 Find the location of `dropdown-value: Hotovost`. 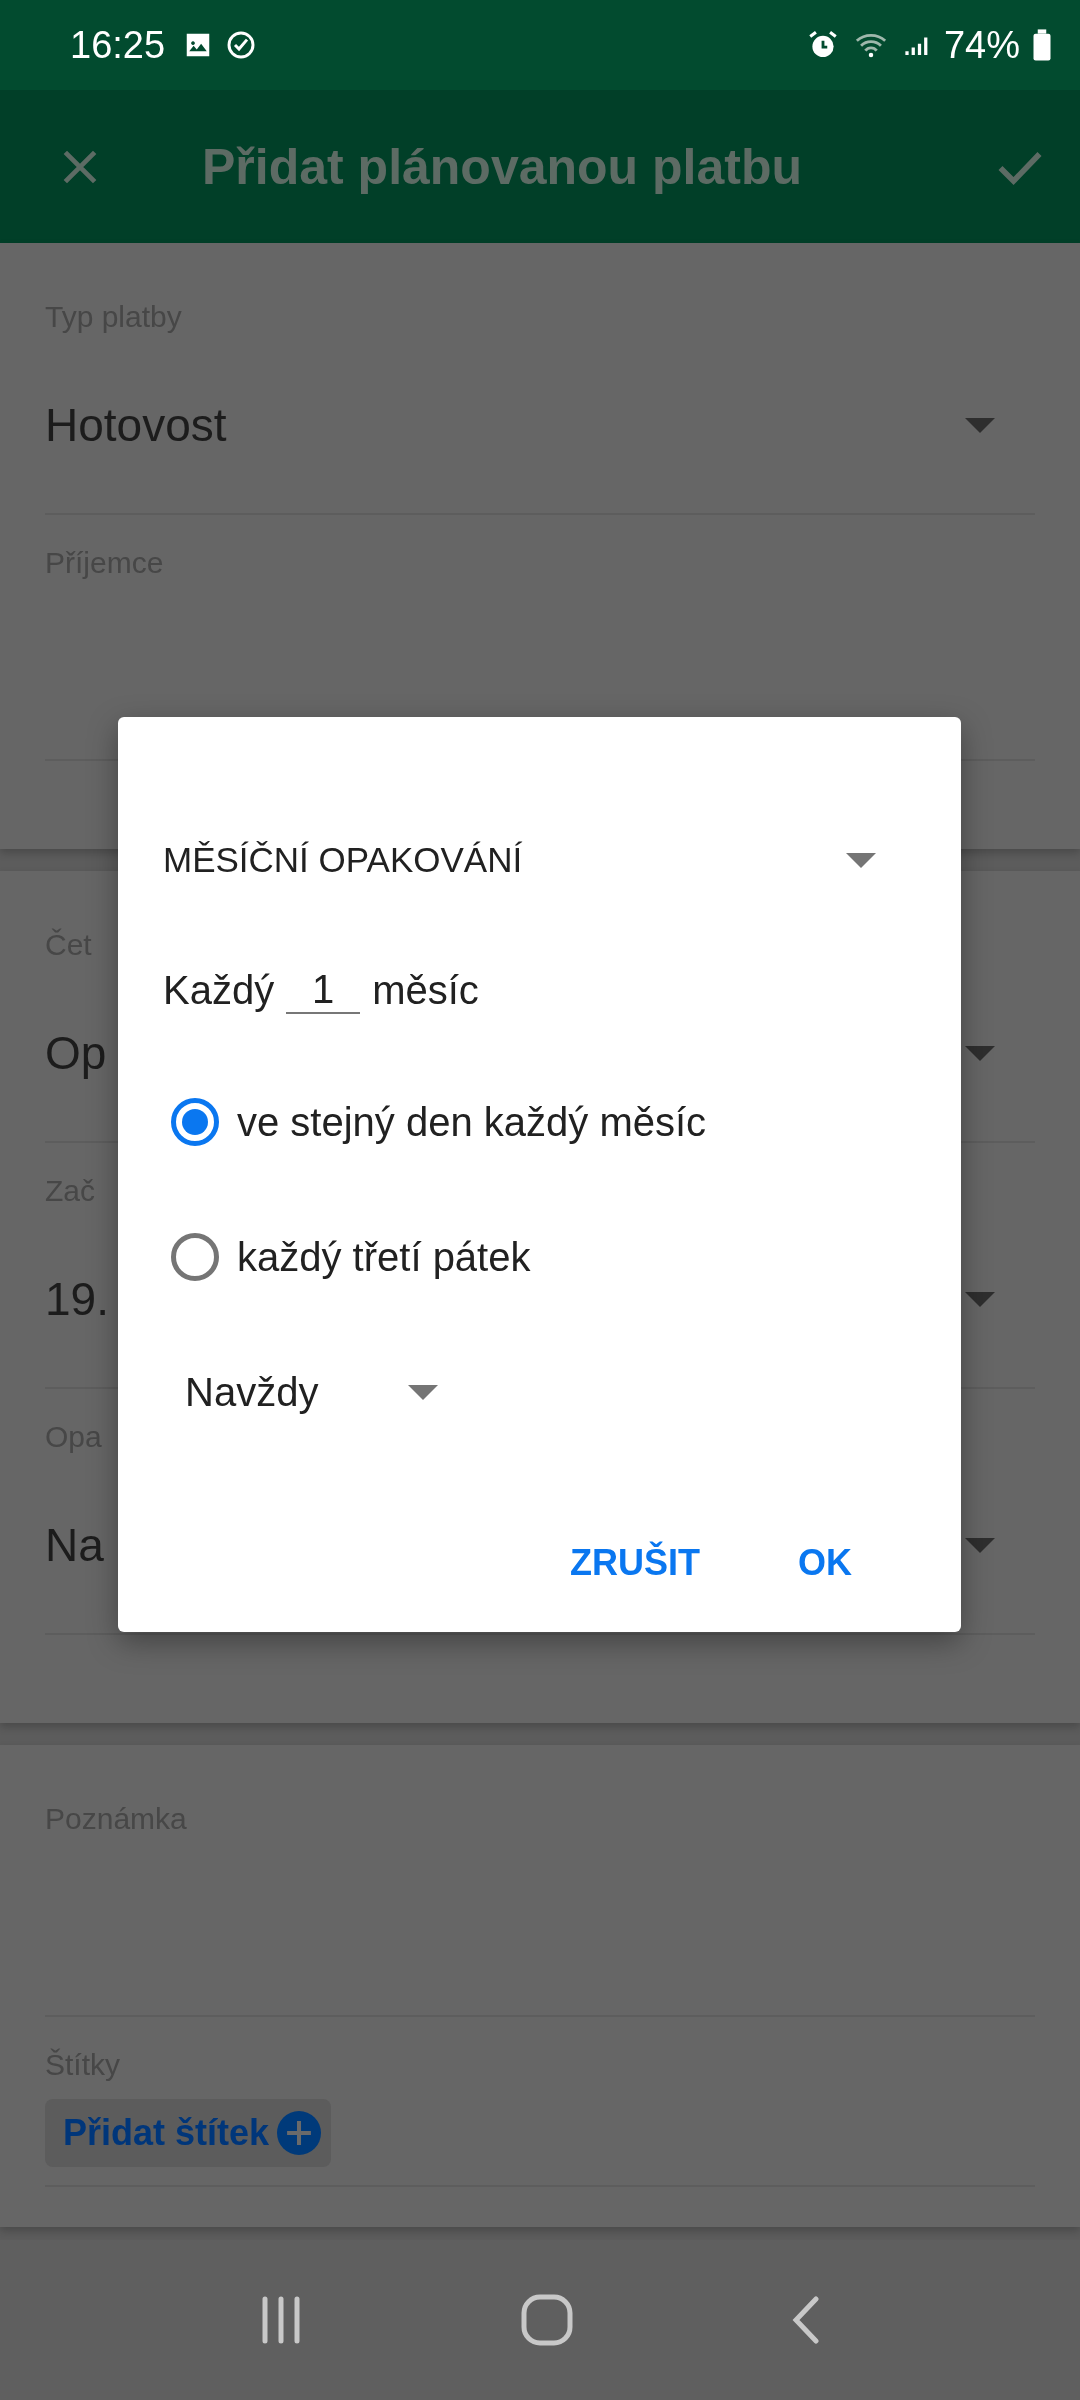

dropdown-value: Hotovost is located at coordinates (136, 425).